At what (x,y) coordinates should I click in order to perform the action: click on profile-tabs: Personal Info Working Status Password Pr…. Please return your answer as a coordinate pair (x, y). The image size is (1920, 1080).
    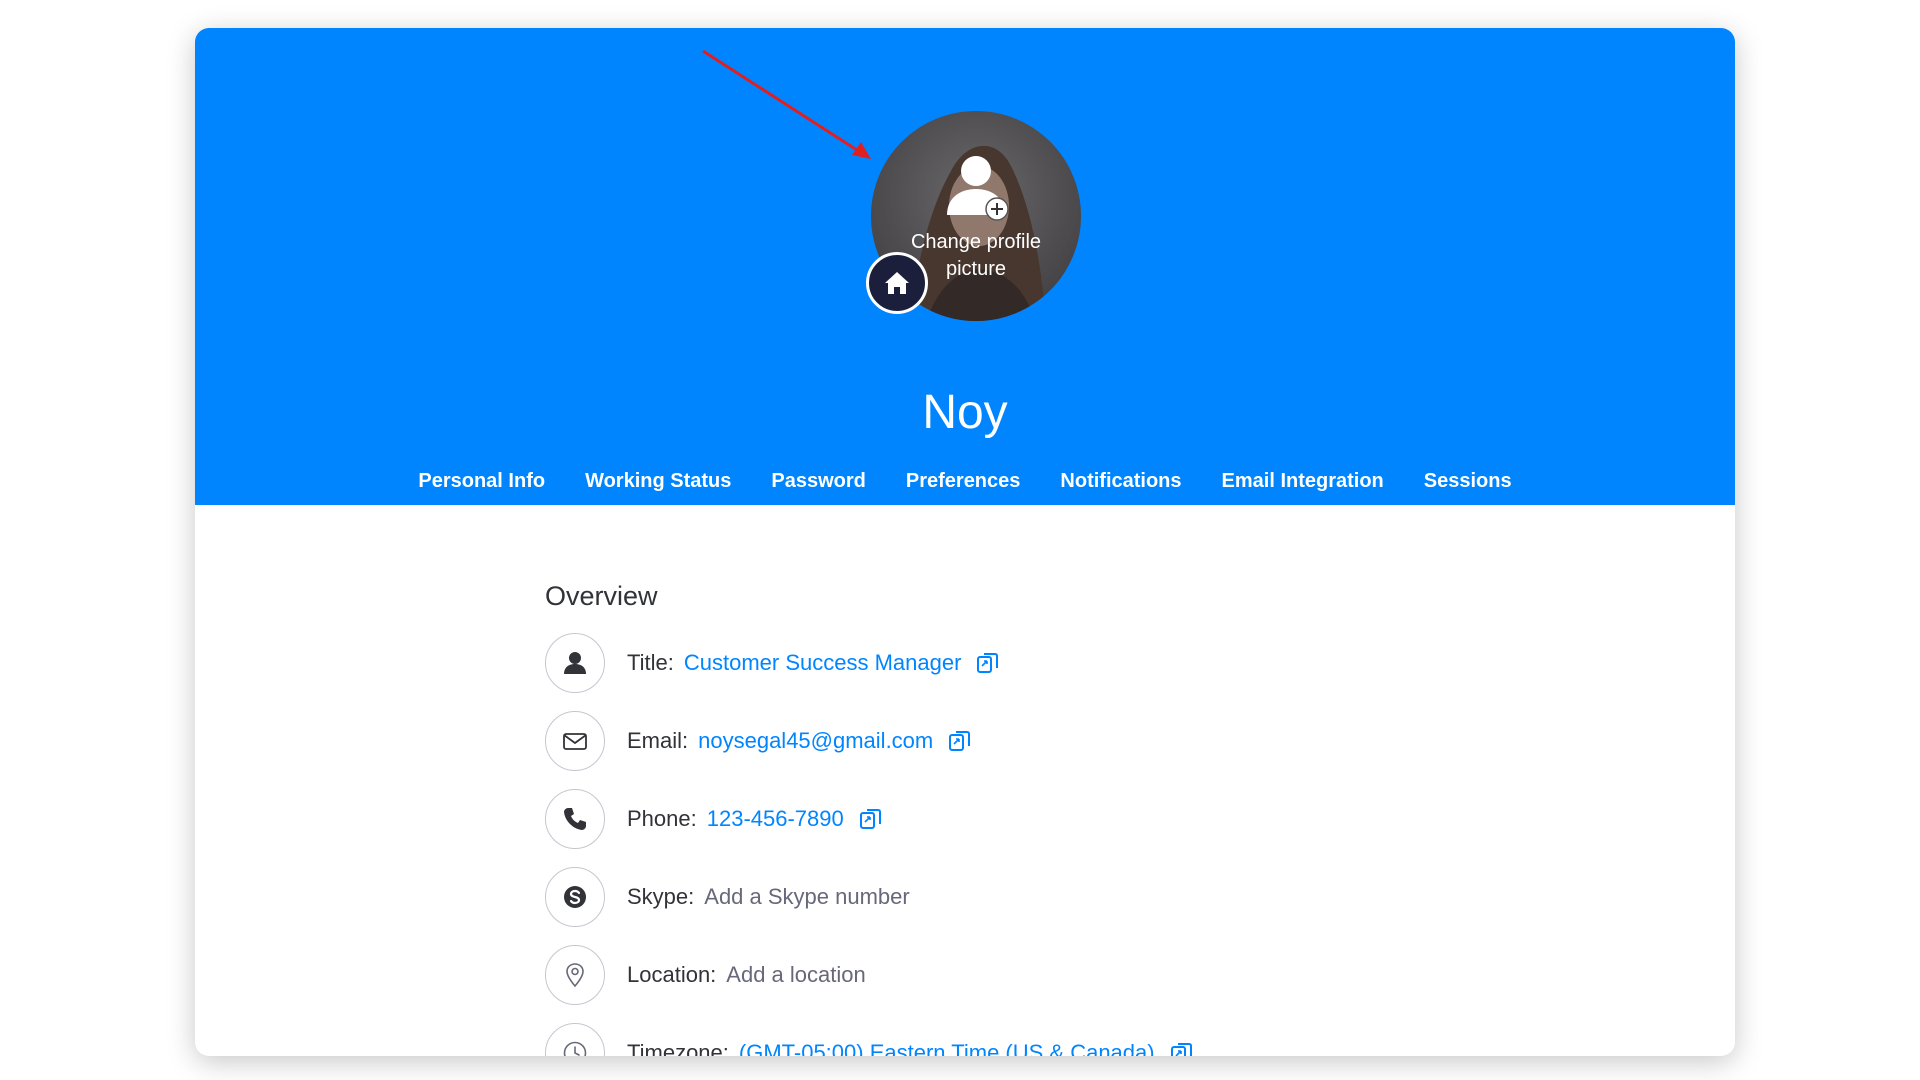
    Looking at the image, I should click on (965, 492).